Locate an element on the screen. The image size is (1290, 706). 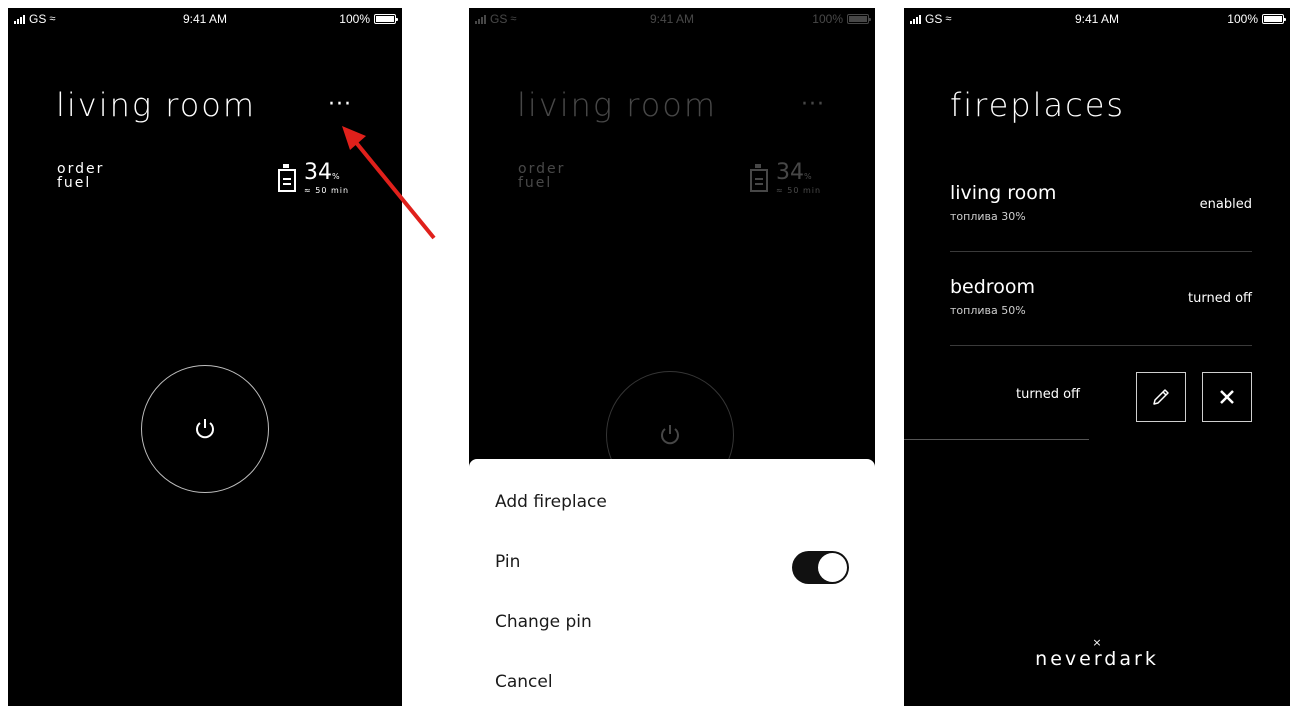
row-fuel: топлива 50% is located at coordinates (988, 310).